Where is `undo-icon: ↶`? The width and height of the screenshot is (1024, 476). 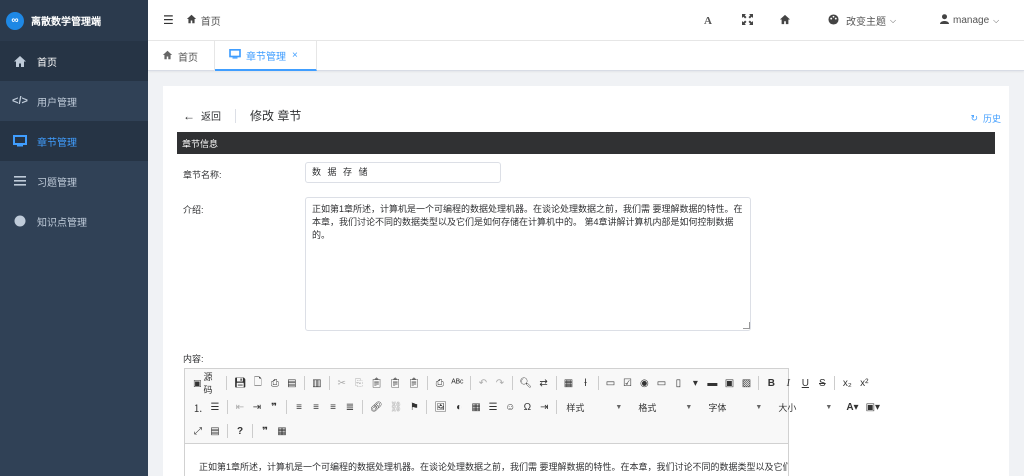
undo-icon: ↶ is located at coordinates (483, 383).